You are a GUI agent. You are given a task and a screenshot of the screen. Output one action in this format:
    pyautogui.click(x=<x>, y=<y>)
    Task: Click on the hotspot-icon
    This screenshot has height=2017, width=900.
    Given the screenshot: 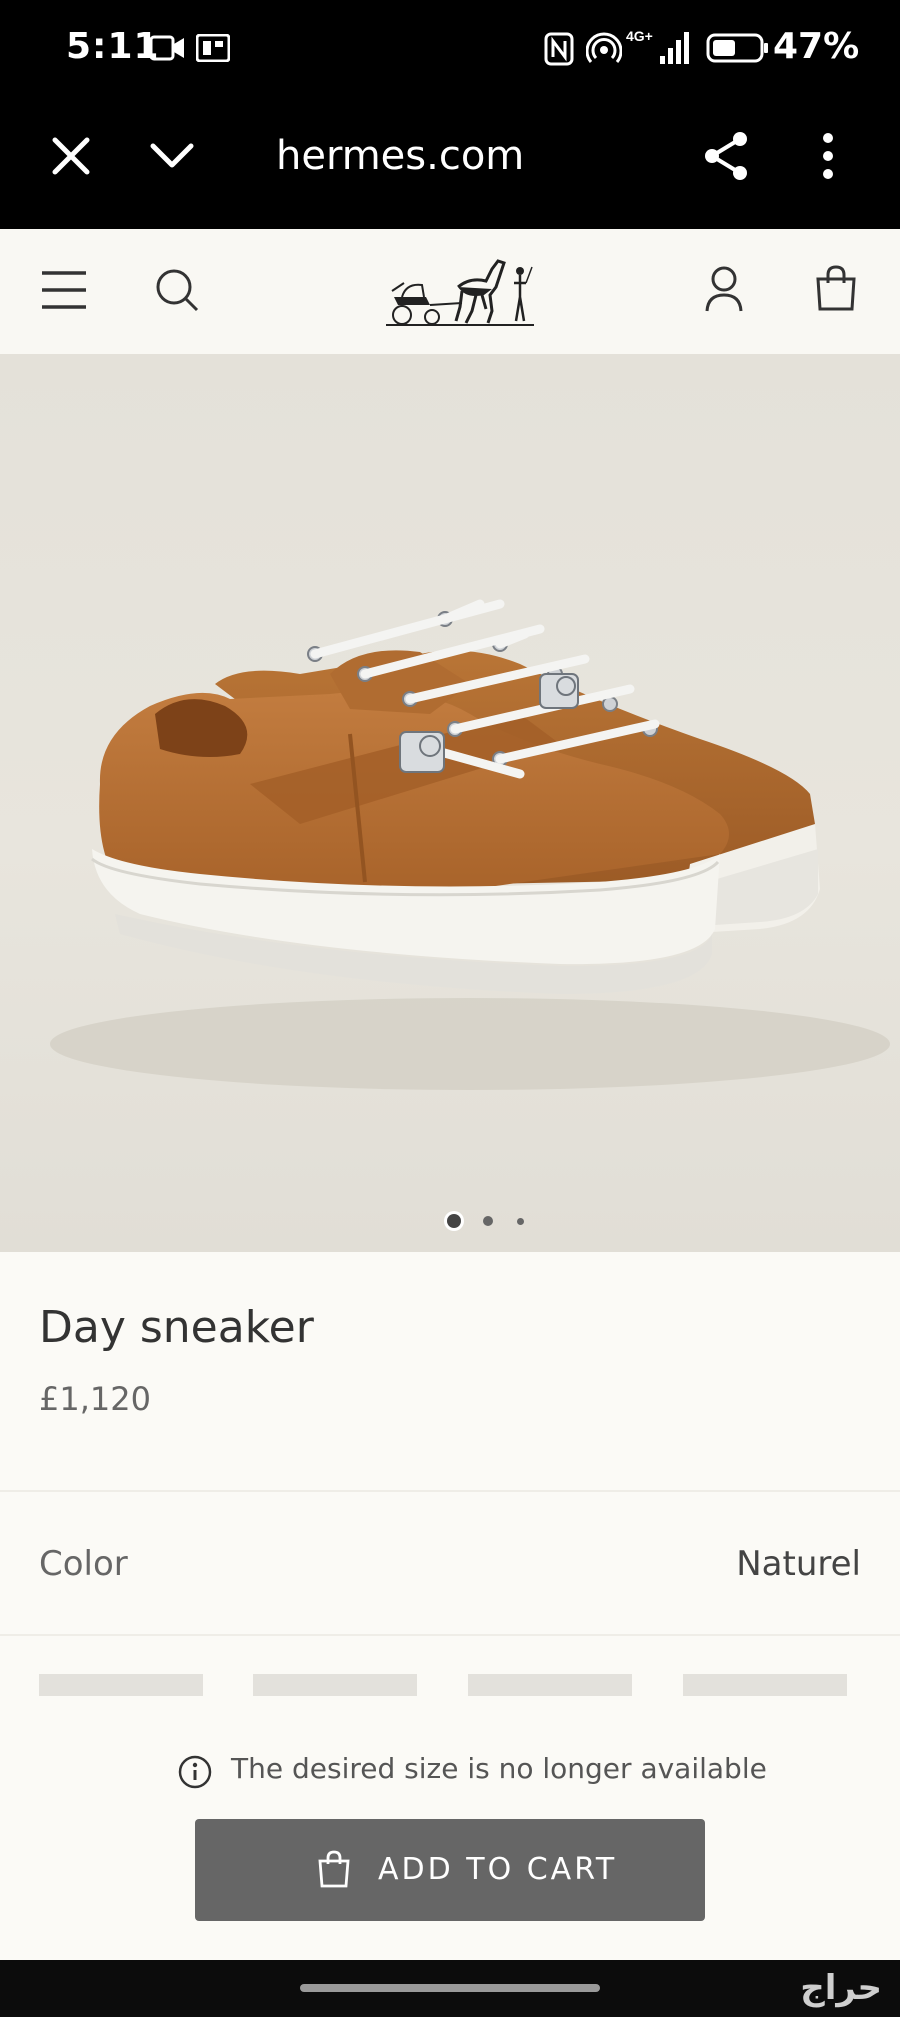 What is the action you would take?
    pyautogui.click(x=604, y=47)
    